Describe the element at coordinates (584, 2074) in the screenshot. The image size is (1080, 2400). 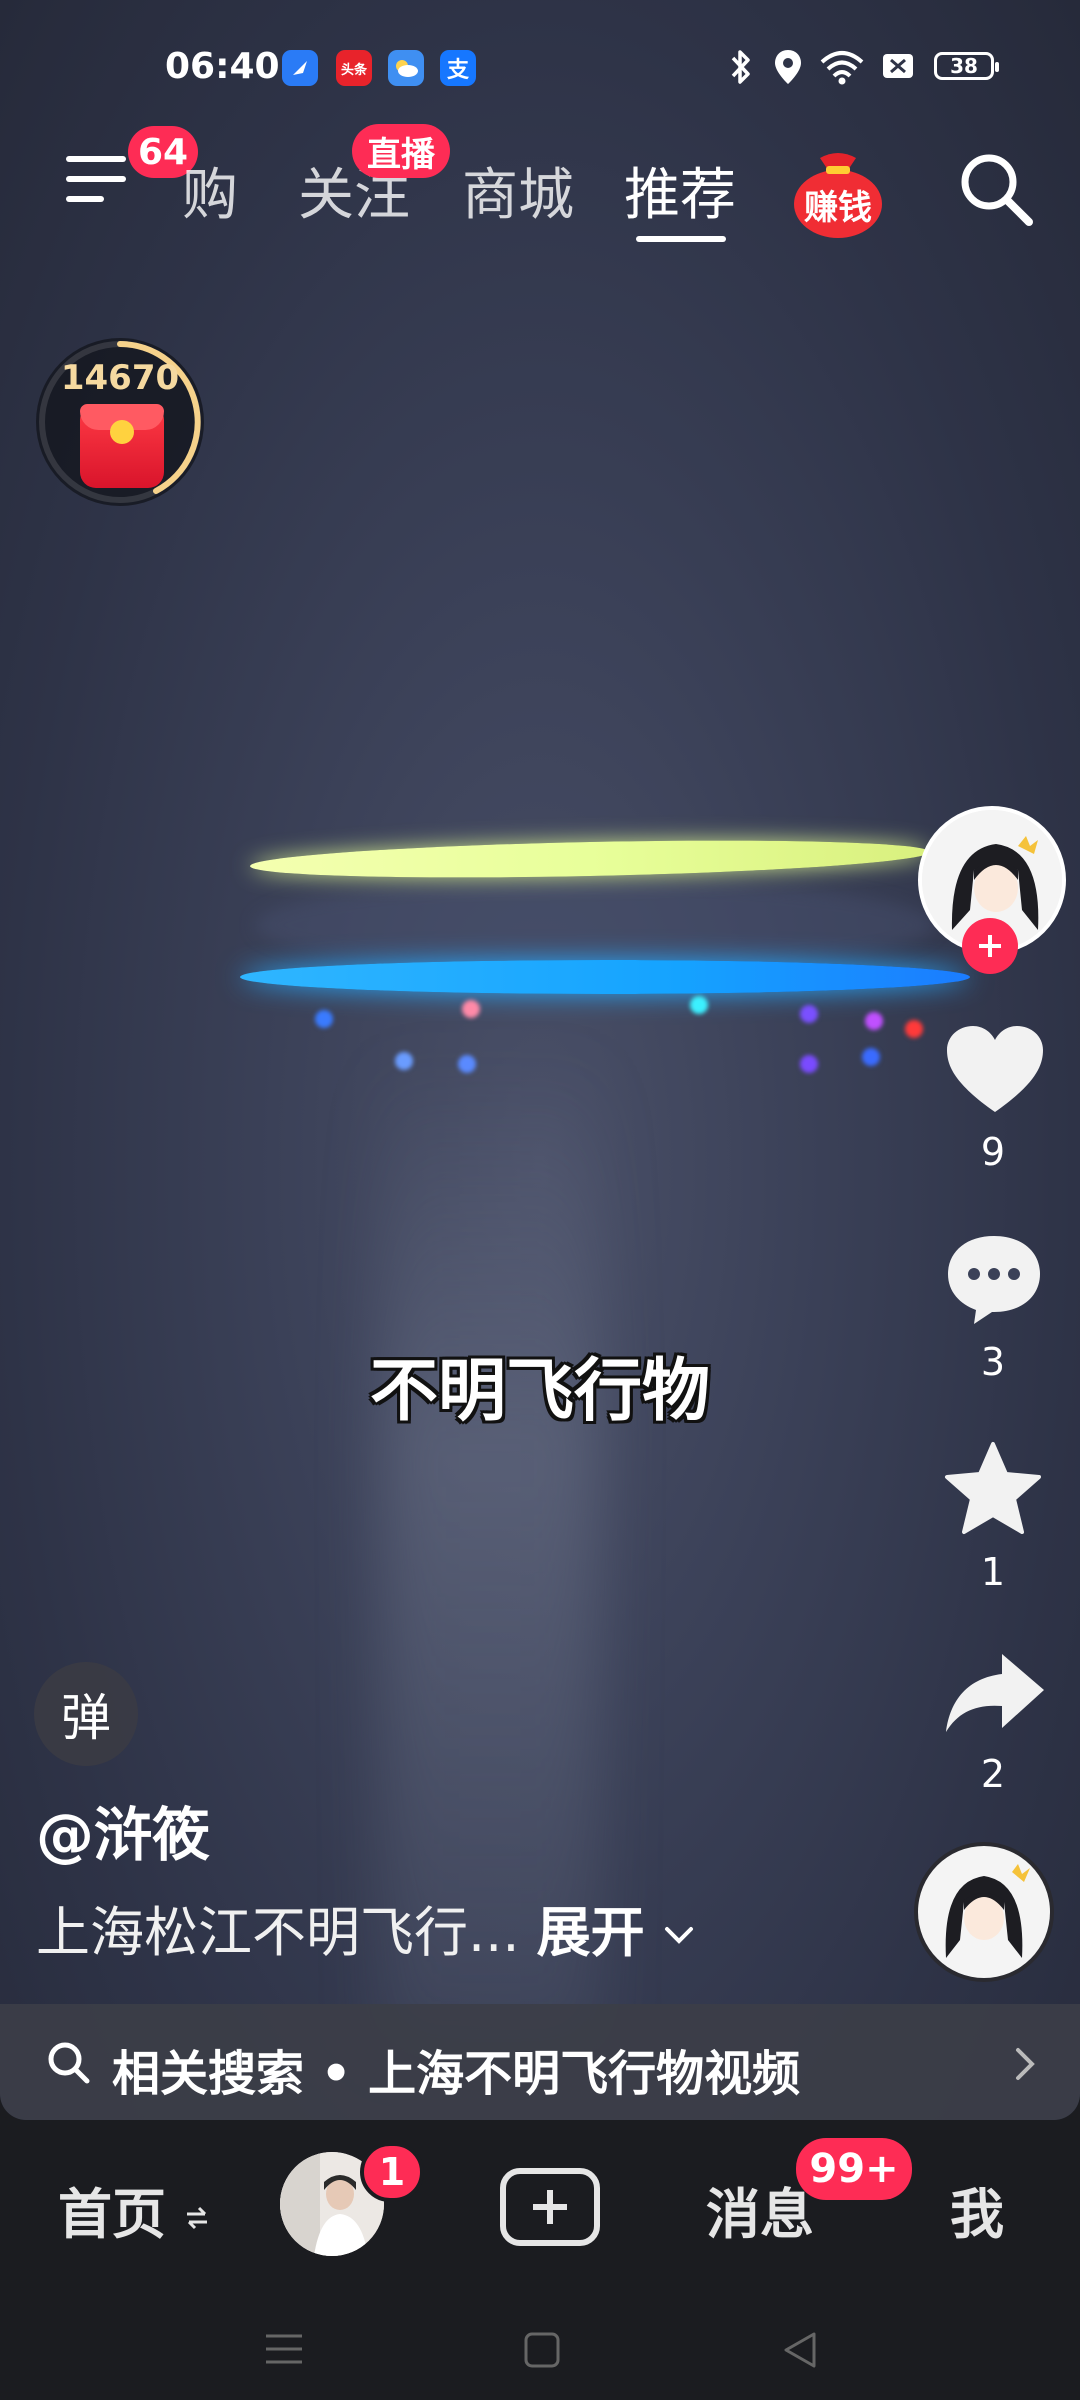
I see `related-search-query: 上海不明飞行物视频` at that location.